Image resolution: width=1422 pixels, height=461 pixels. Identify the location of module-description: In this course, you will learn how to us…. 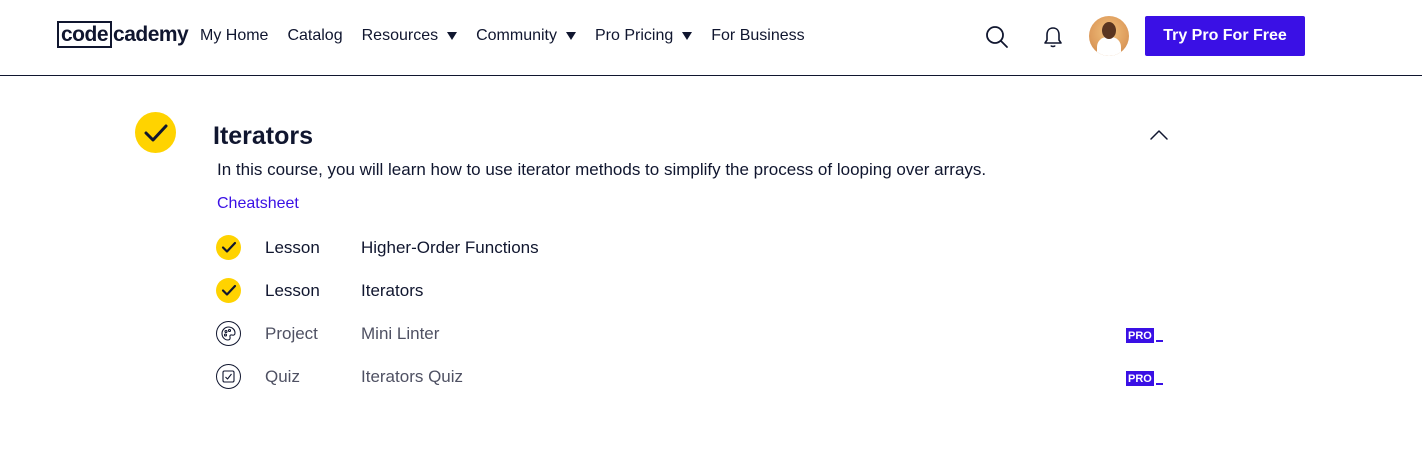
(602, 169).